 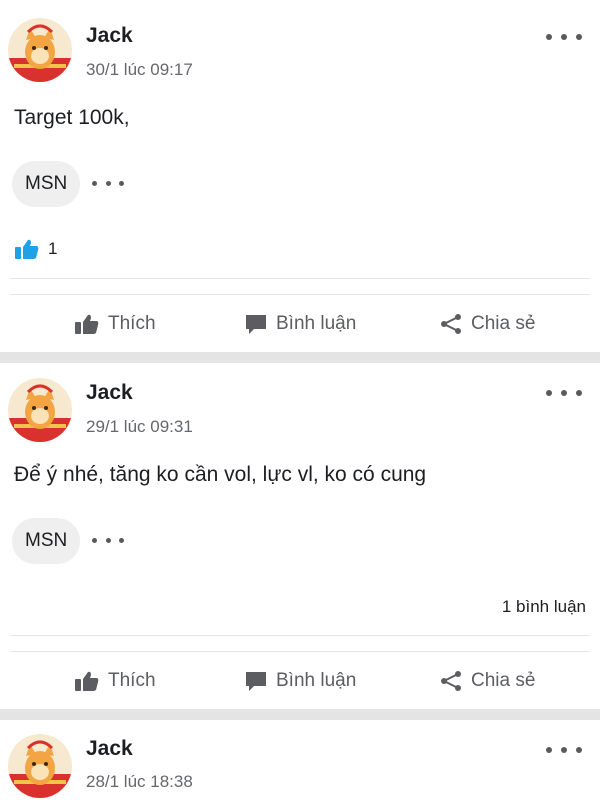 I want to click on post-timestamp: 28/1 lúc 18:38, so click(x=139, y=782).